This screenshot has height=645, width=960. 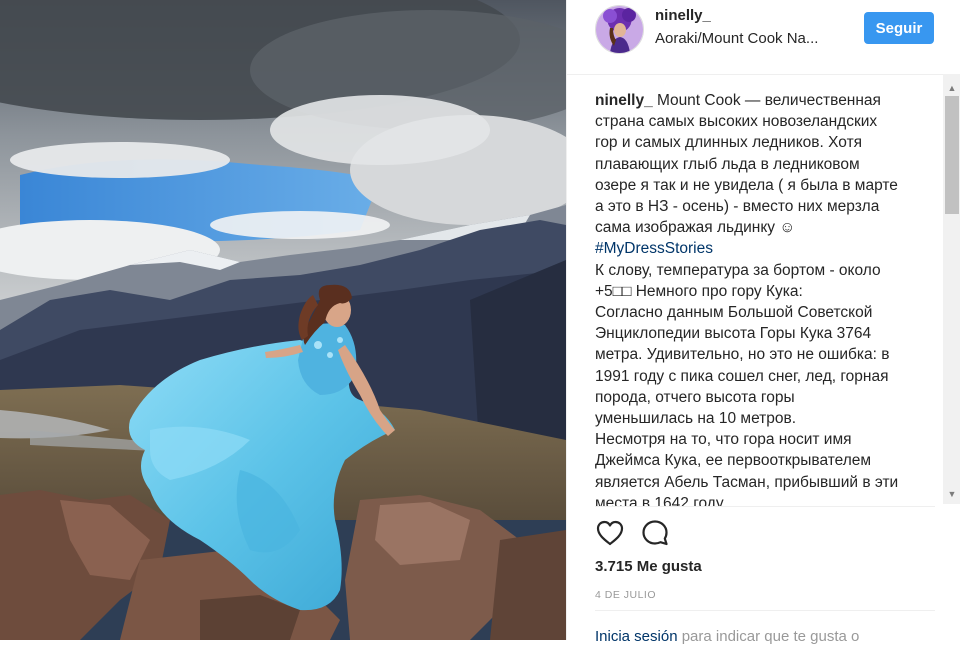 I want to click on caption-line: К слову, температура за бортом - около, so click(x=738, y=270).